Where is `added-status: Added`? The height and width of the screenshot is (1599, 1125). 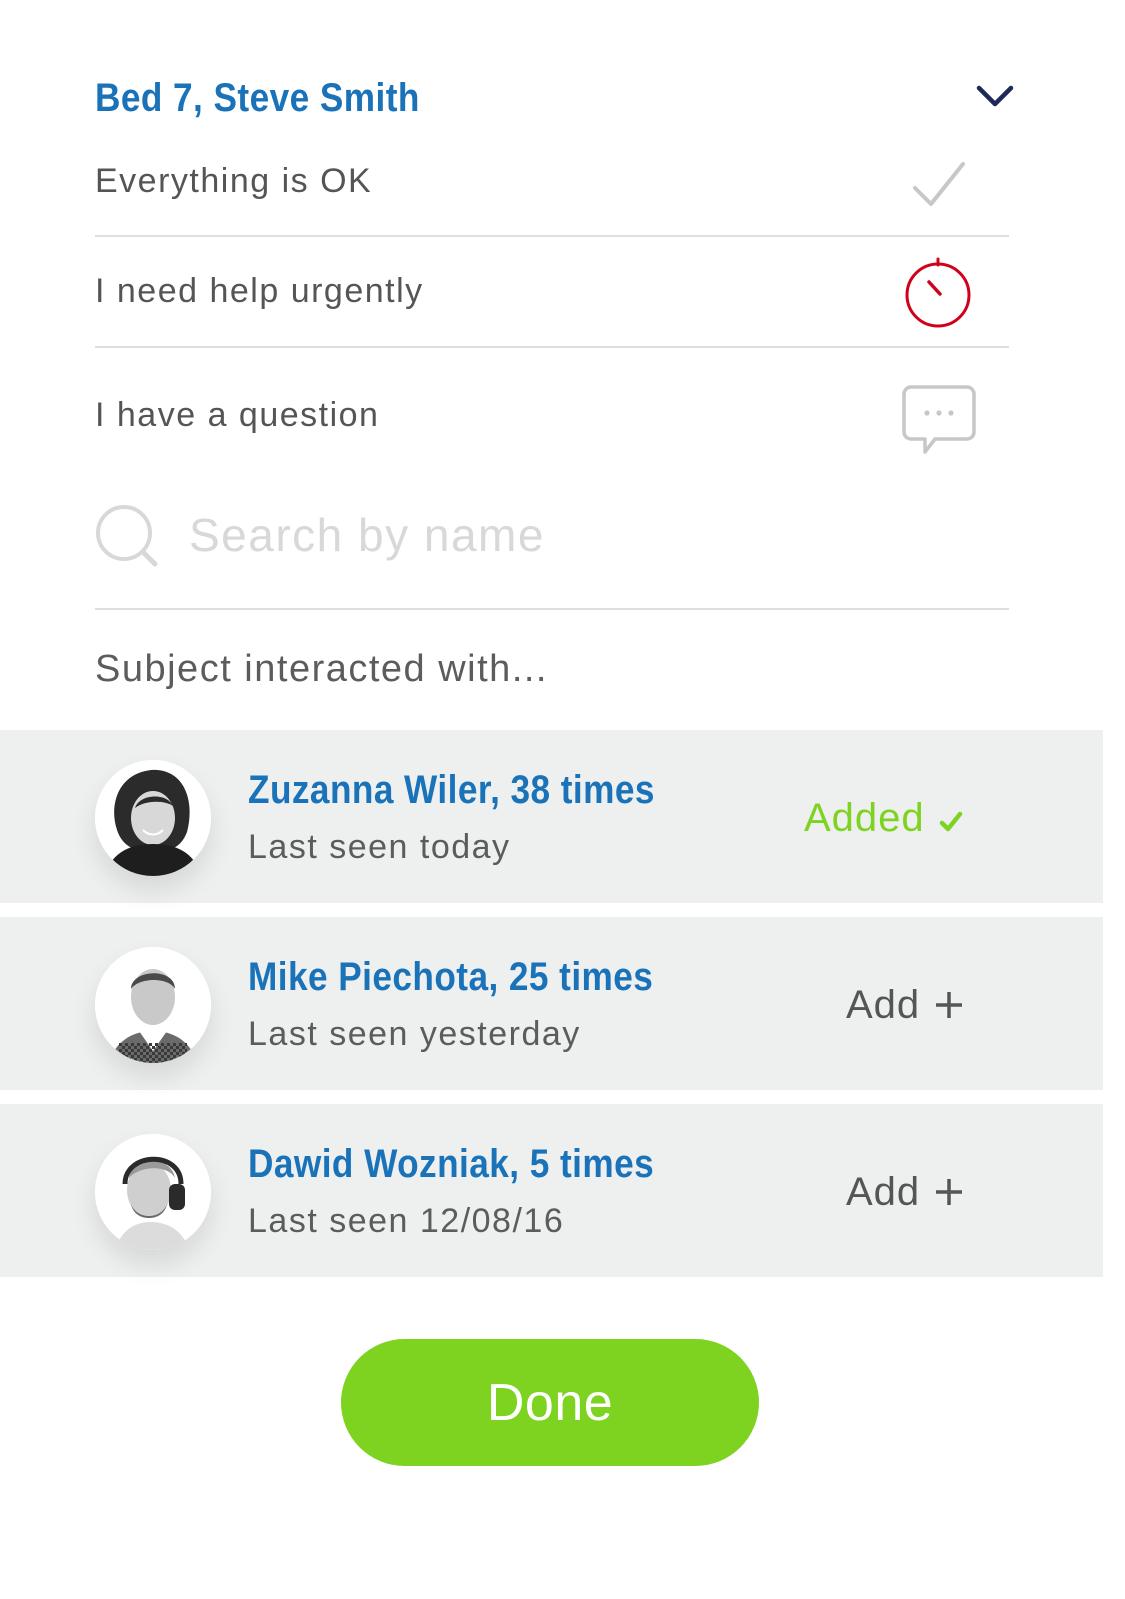
added-status: Added is located at coordinates (883, 819).